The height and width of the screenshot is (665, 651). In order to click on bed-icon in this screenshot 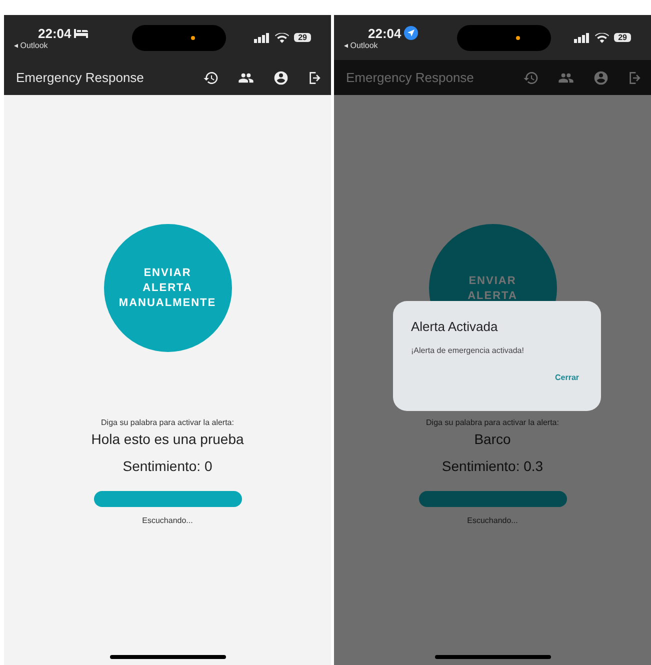, I will do `click(81, 33)`.